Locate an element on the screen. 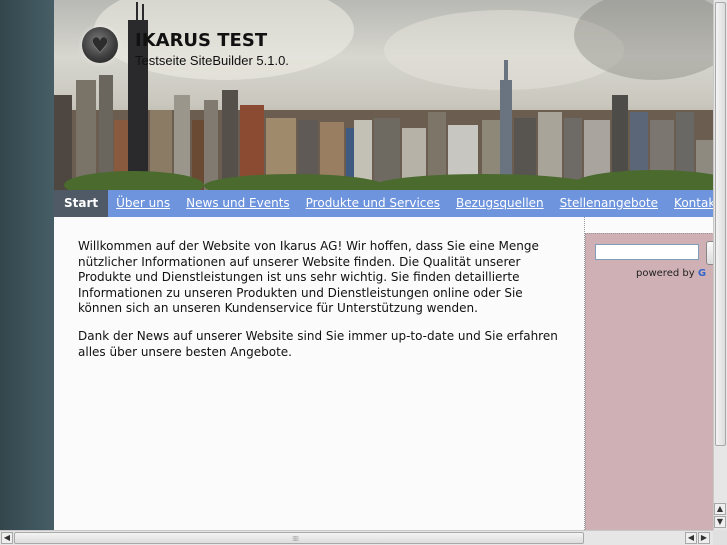 This screenshot has width=727, height=545. horizontal-scrollbar: ◀ ⁞⁞⁞⁞⁞ ◀ ▶ is located at coordinates (356, 537).